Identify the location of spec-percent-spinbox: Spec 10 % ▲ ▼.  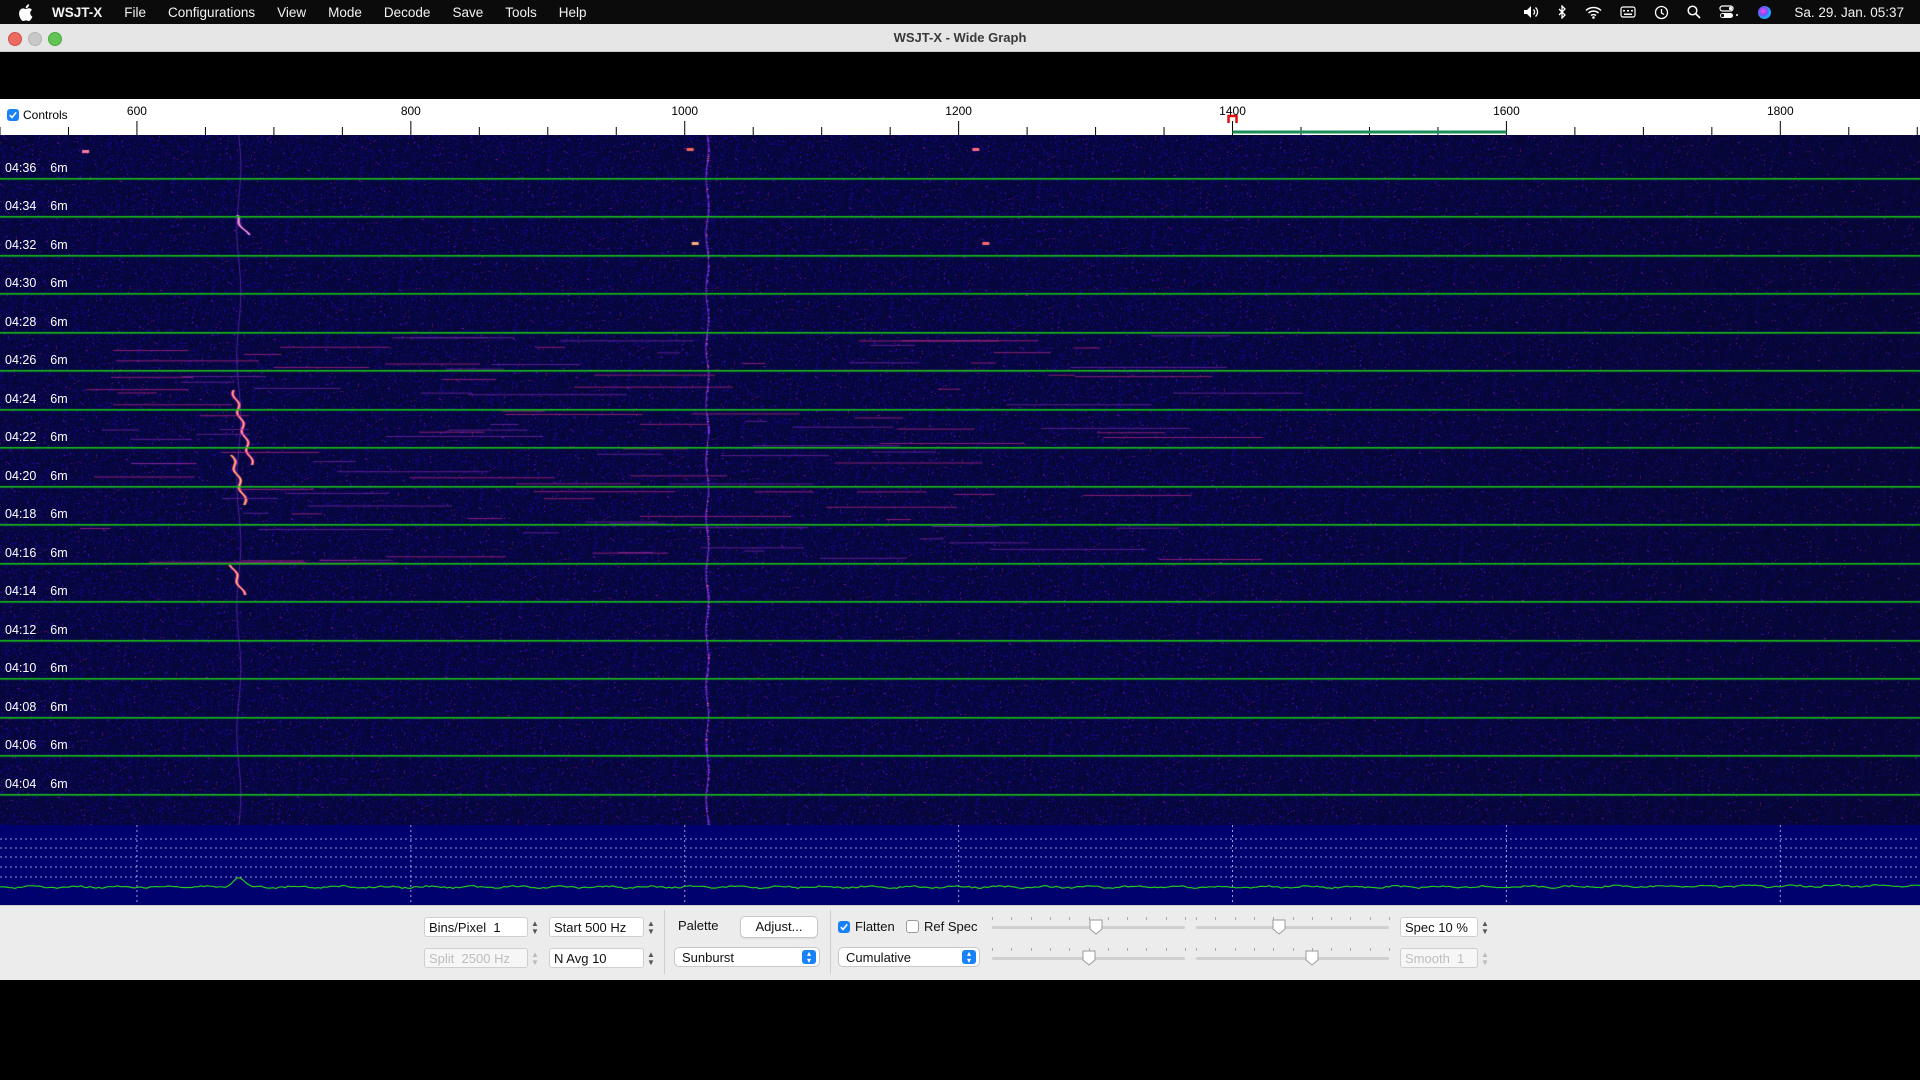
(1444, 927).